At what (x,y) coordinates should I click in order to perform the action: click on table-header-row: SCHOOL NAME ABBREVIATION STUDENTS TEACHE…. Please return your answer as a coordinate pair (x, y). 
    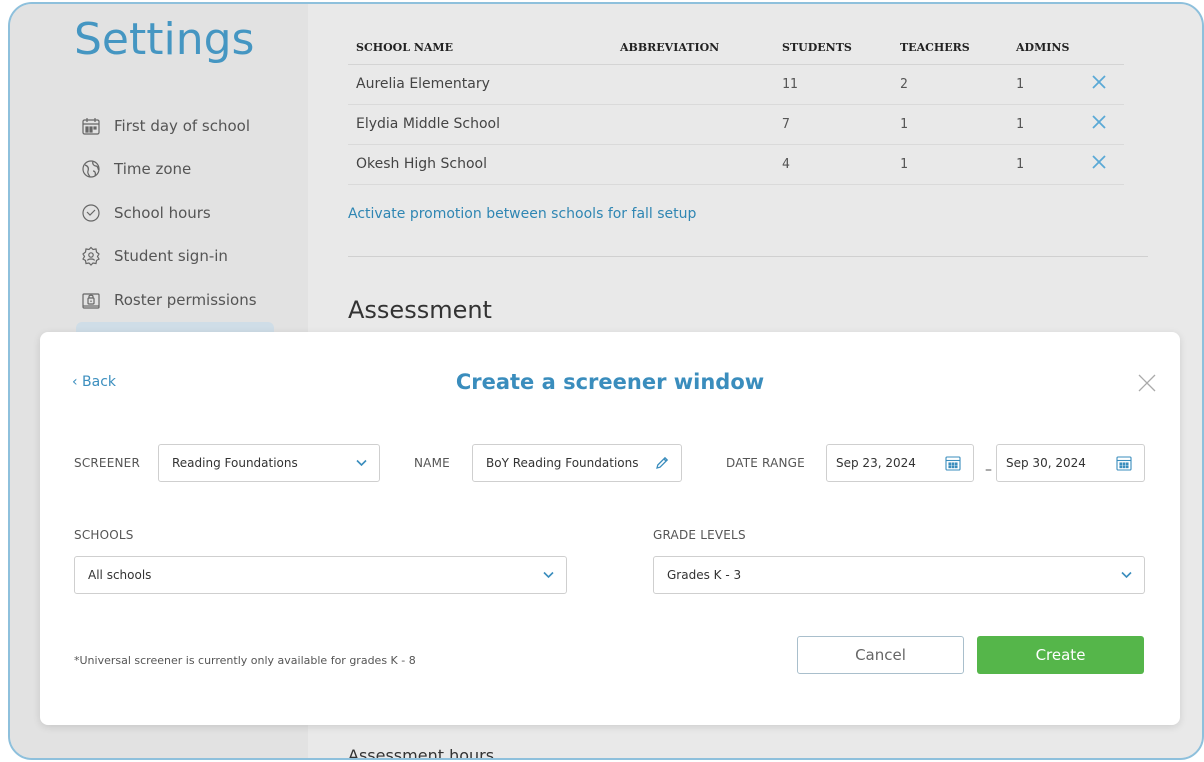
    Looking at the image, I should click on (736, 48).